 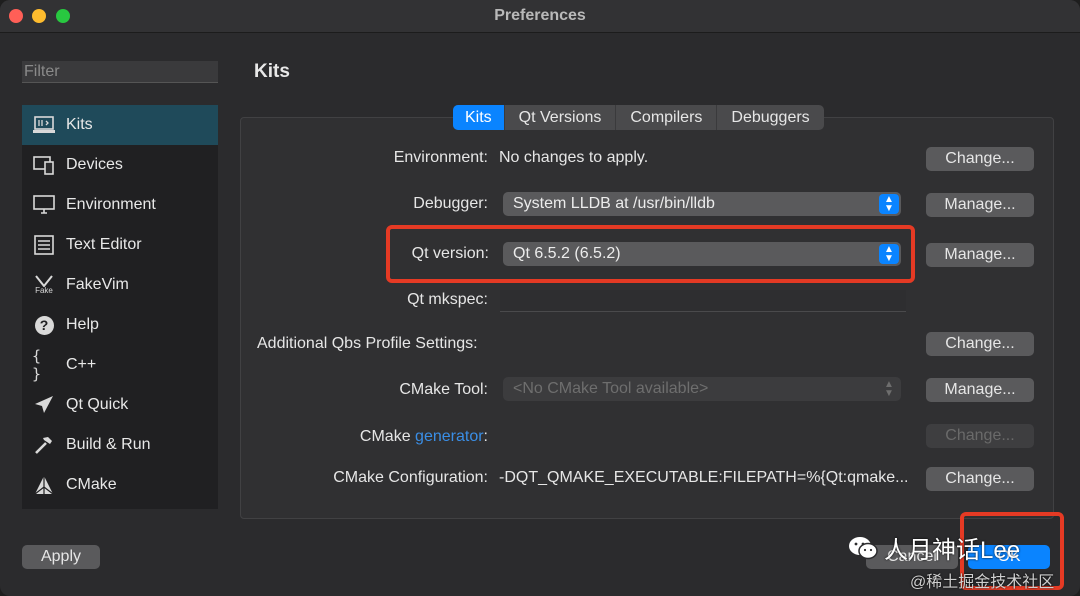 What do you see at coordinates (82, 324) in the screenshot?
I see `sidebar-item-label: Help` at bounding box center [82, 324].